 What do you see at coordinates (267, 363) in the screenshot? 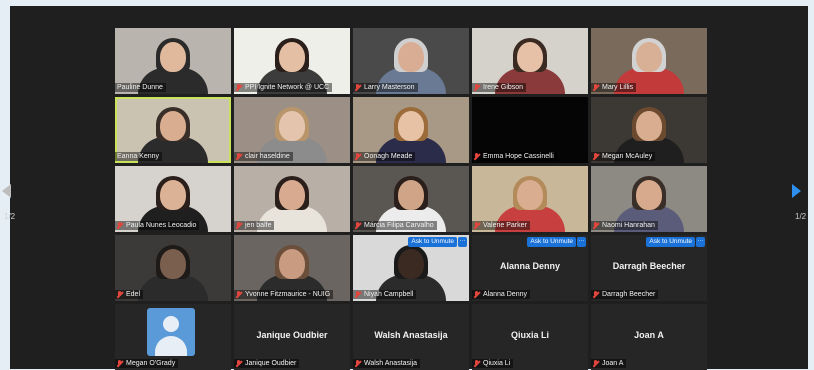
I see `participant-name-label: Janique Oudbier` at bounding box center [267, 363].